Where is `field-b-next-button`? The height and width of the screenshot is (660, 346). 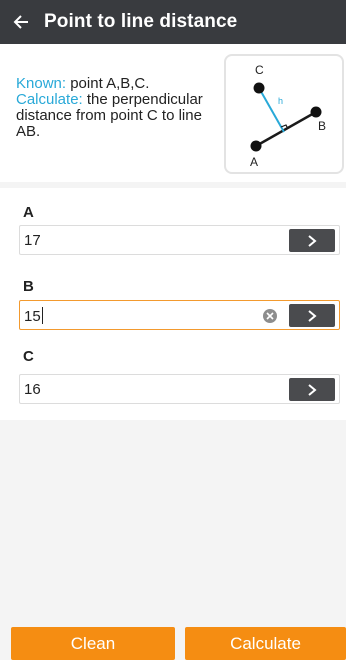
field-b-next-button is located at coordinates (312, 315).